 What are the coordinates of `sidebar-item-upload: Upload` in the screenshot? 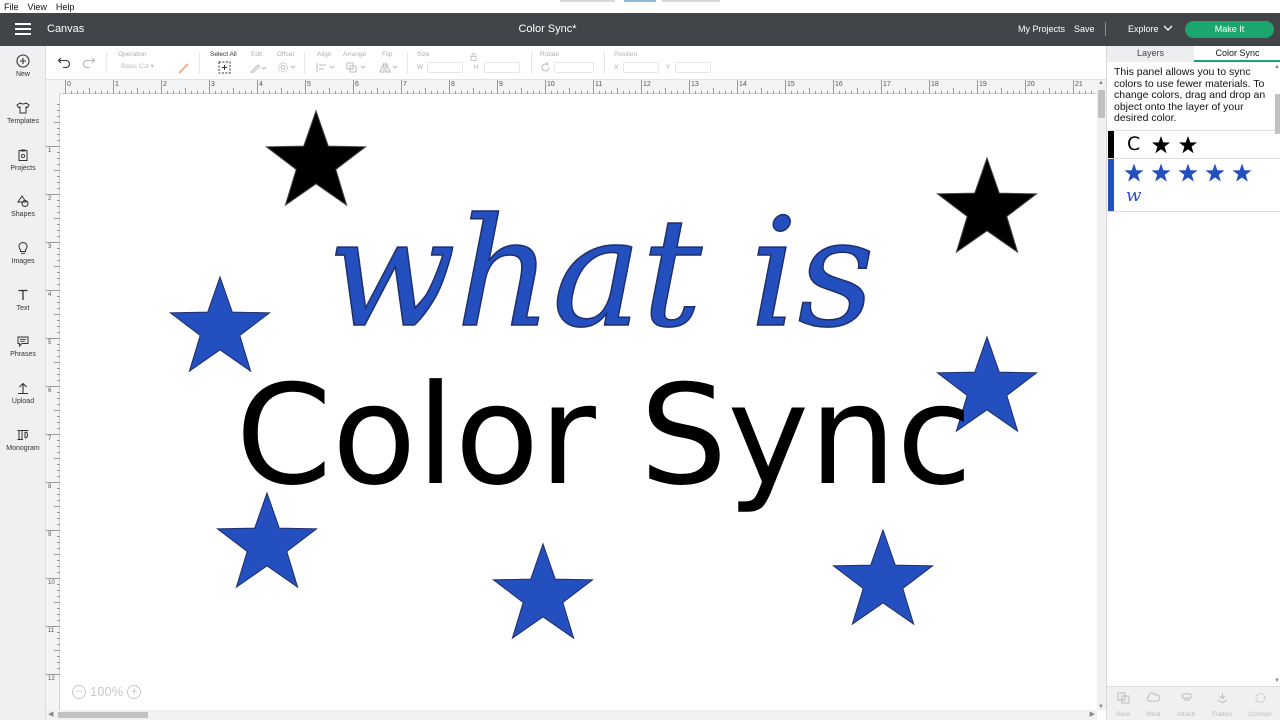 It's located at (23, 393).